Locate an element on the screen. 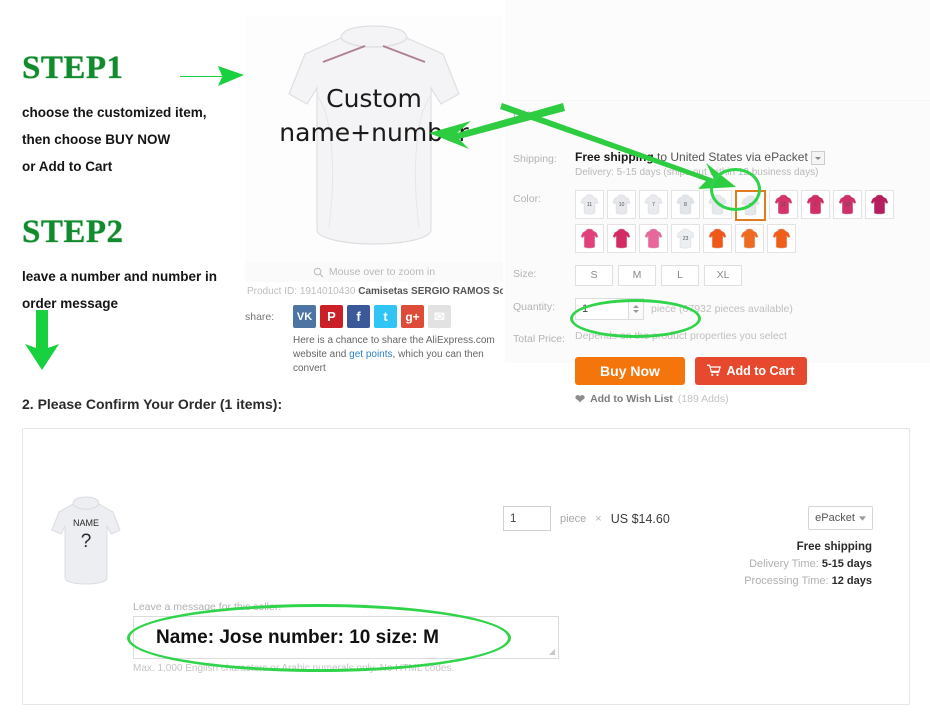 Image resolution: width=930 pixels, height=725 pixels. add-to-cart-button: Add to Cart is located at coordinates (751, 370).